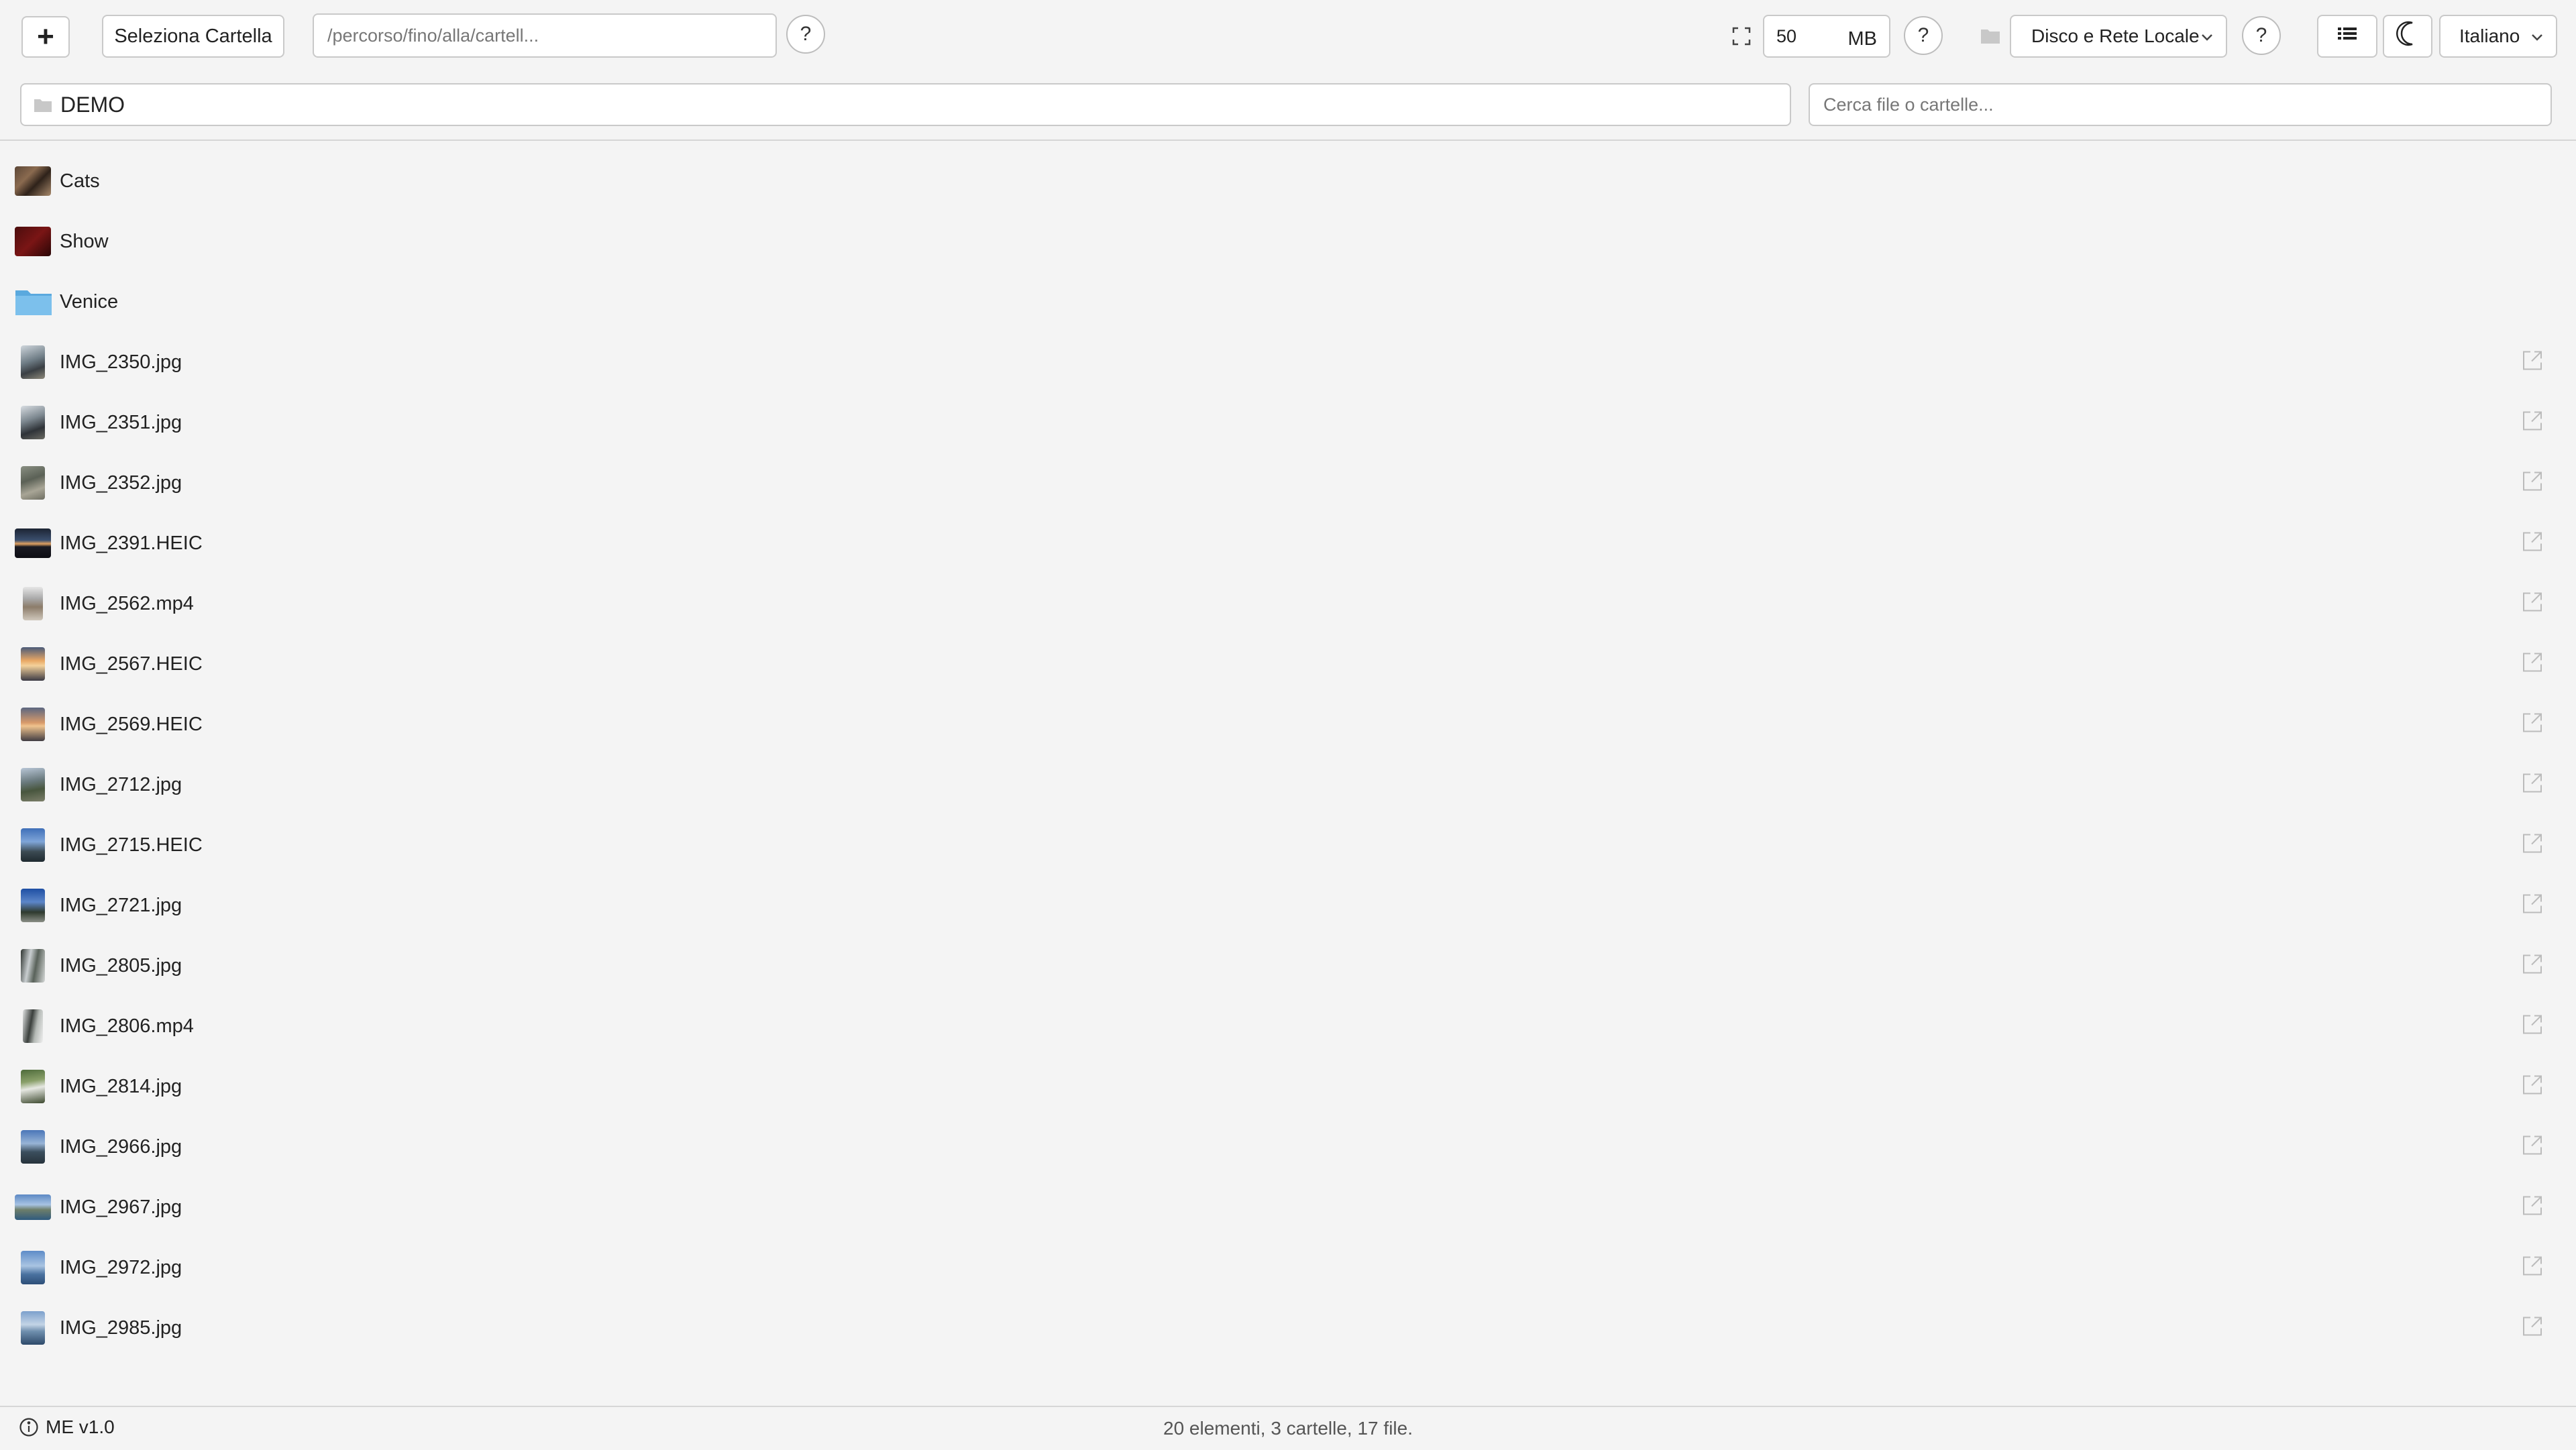 The image size is (2576, 1450). What do you see at coordinates (1288, 785) in the screenshot?
I see `list-item: IMG_2712.jpg` at bounding box center [1288, 785].